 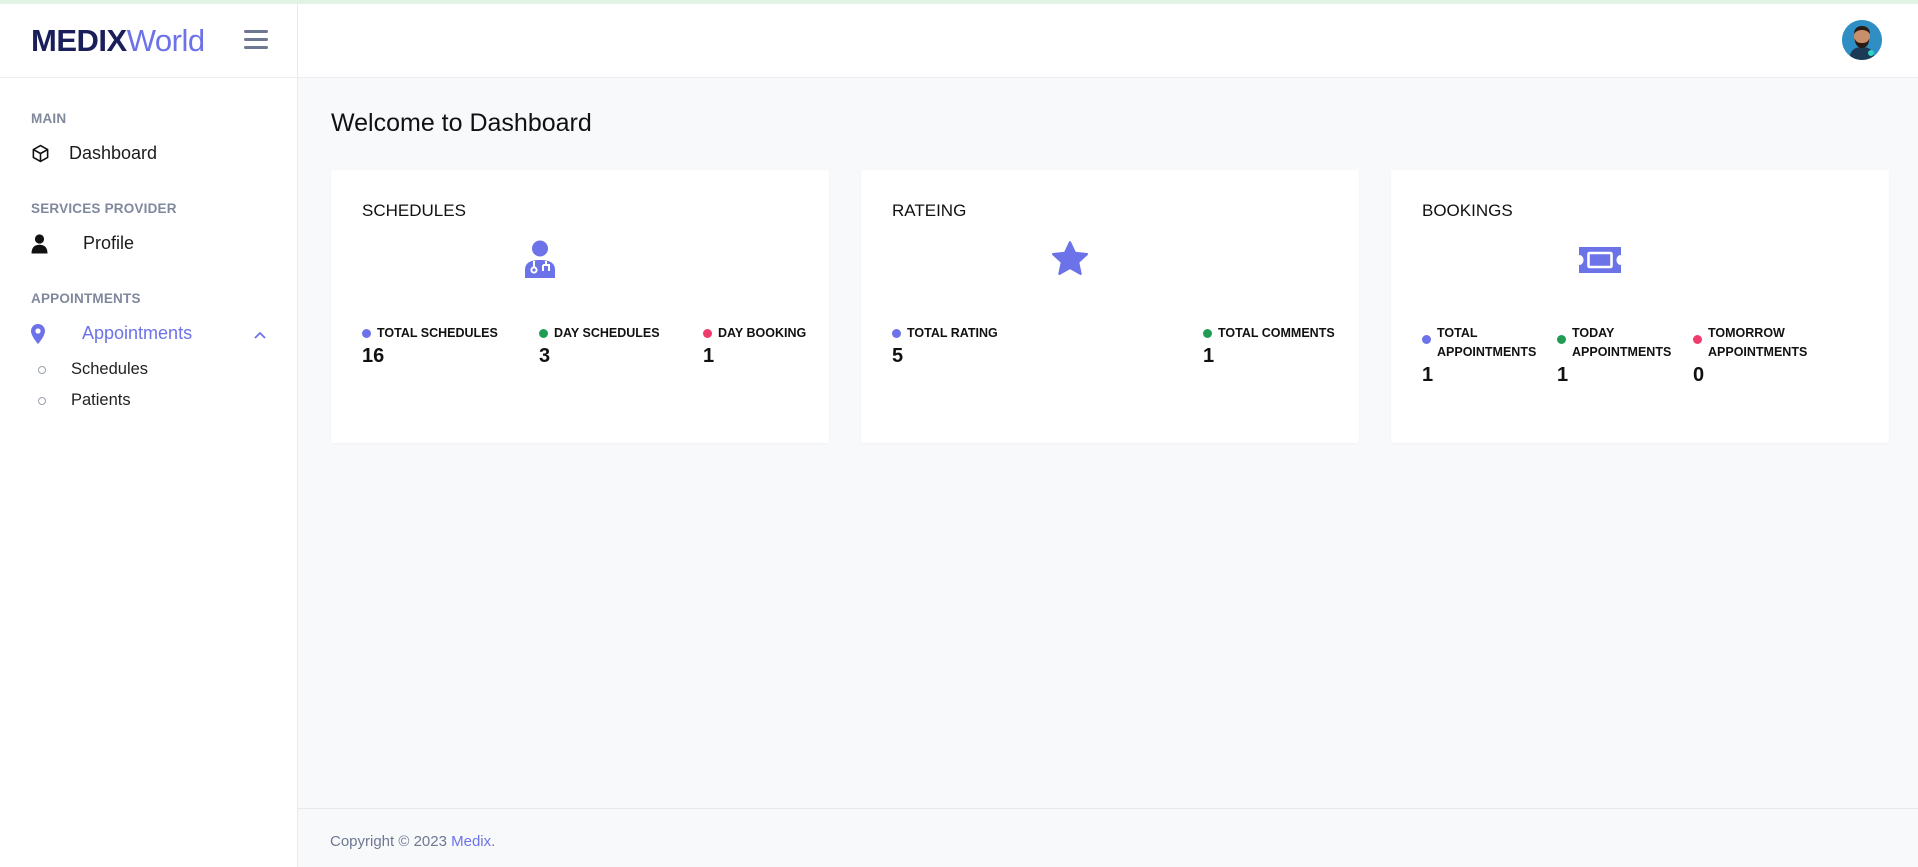 What do you see at coordinates (929, 210) in the screenshot?
I see `card-title: RATEING` at bounding box center [929, 210].